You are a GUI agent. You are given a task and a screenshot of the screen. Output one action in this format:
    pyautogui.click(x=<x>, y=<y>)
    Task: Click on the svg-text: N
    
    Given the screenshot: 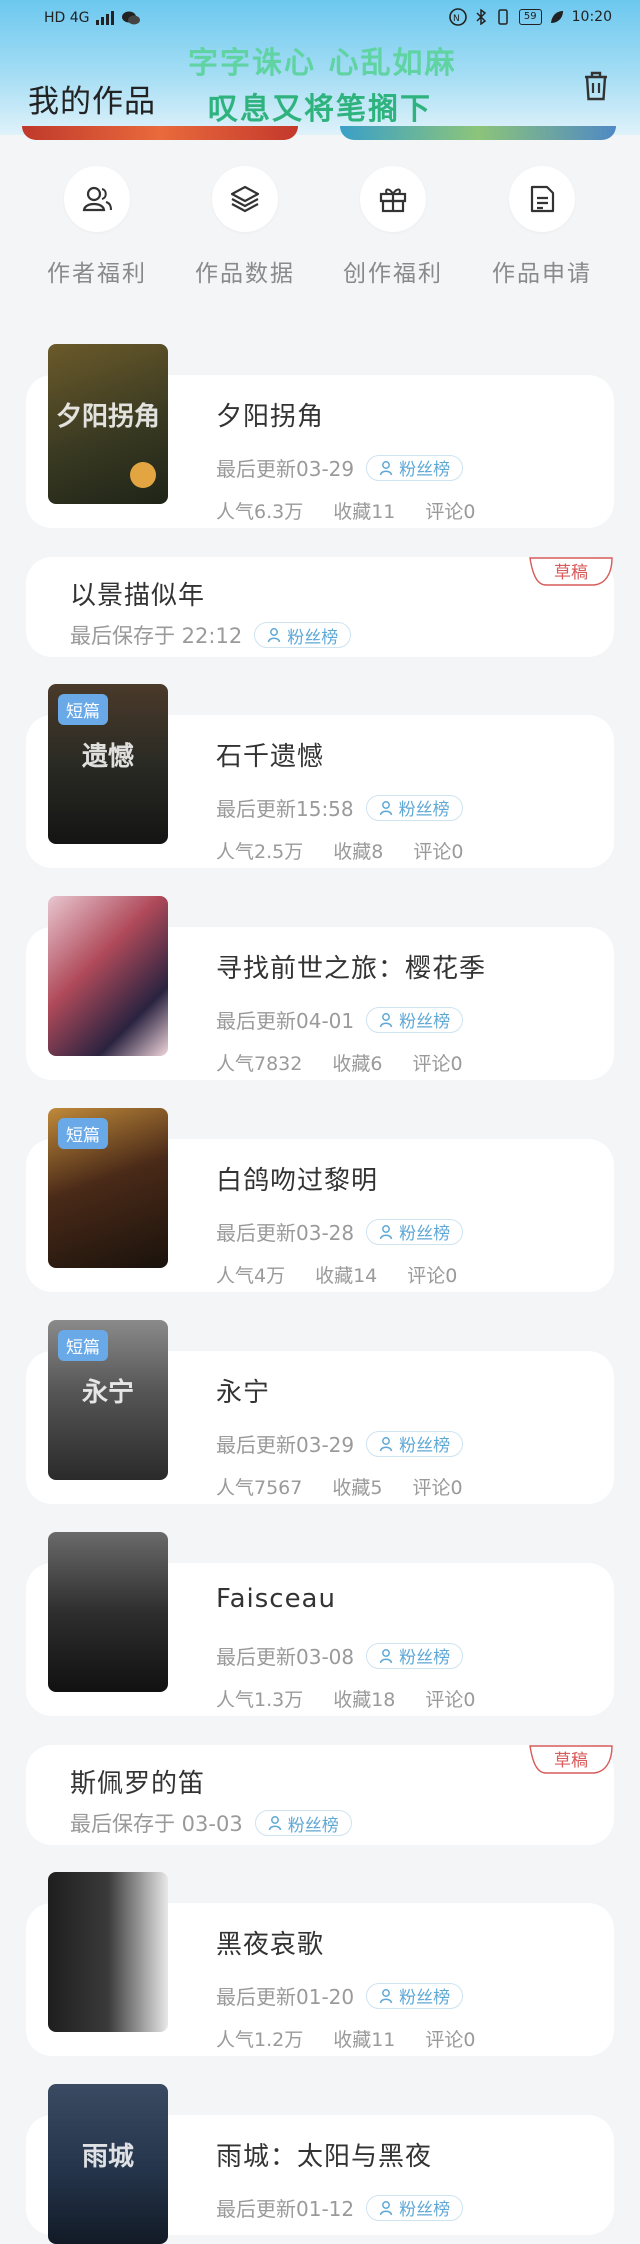 What is the action you would take?
    pyautogui.click(x=456, y=19)
    